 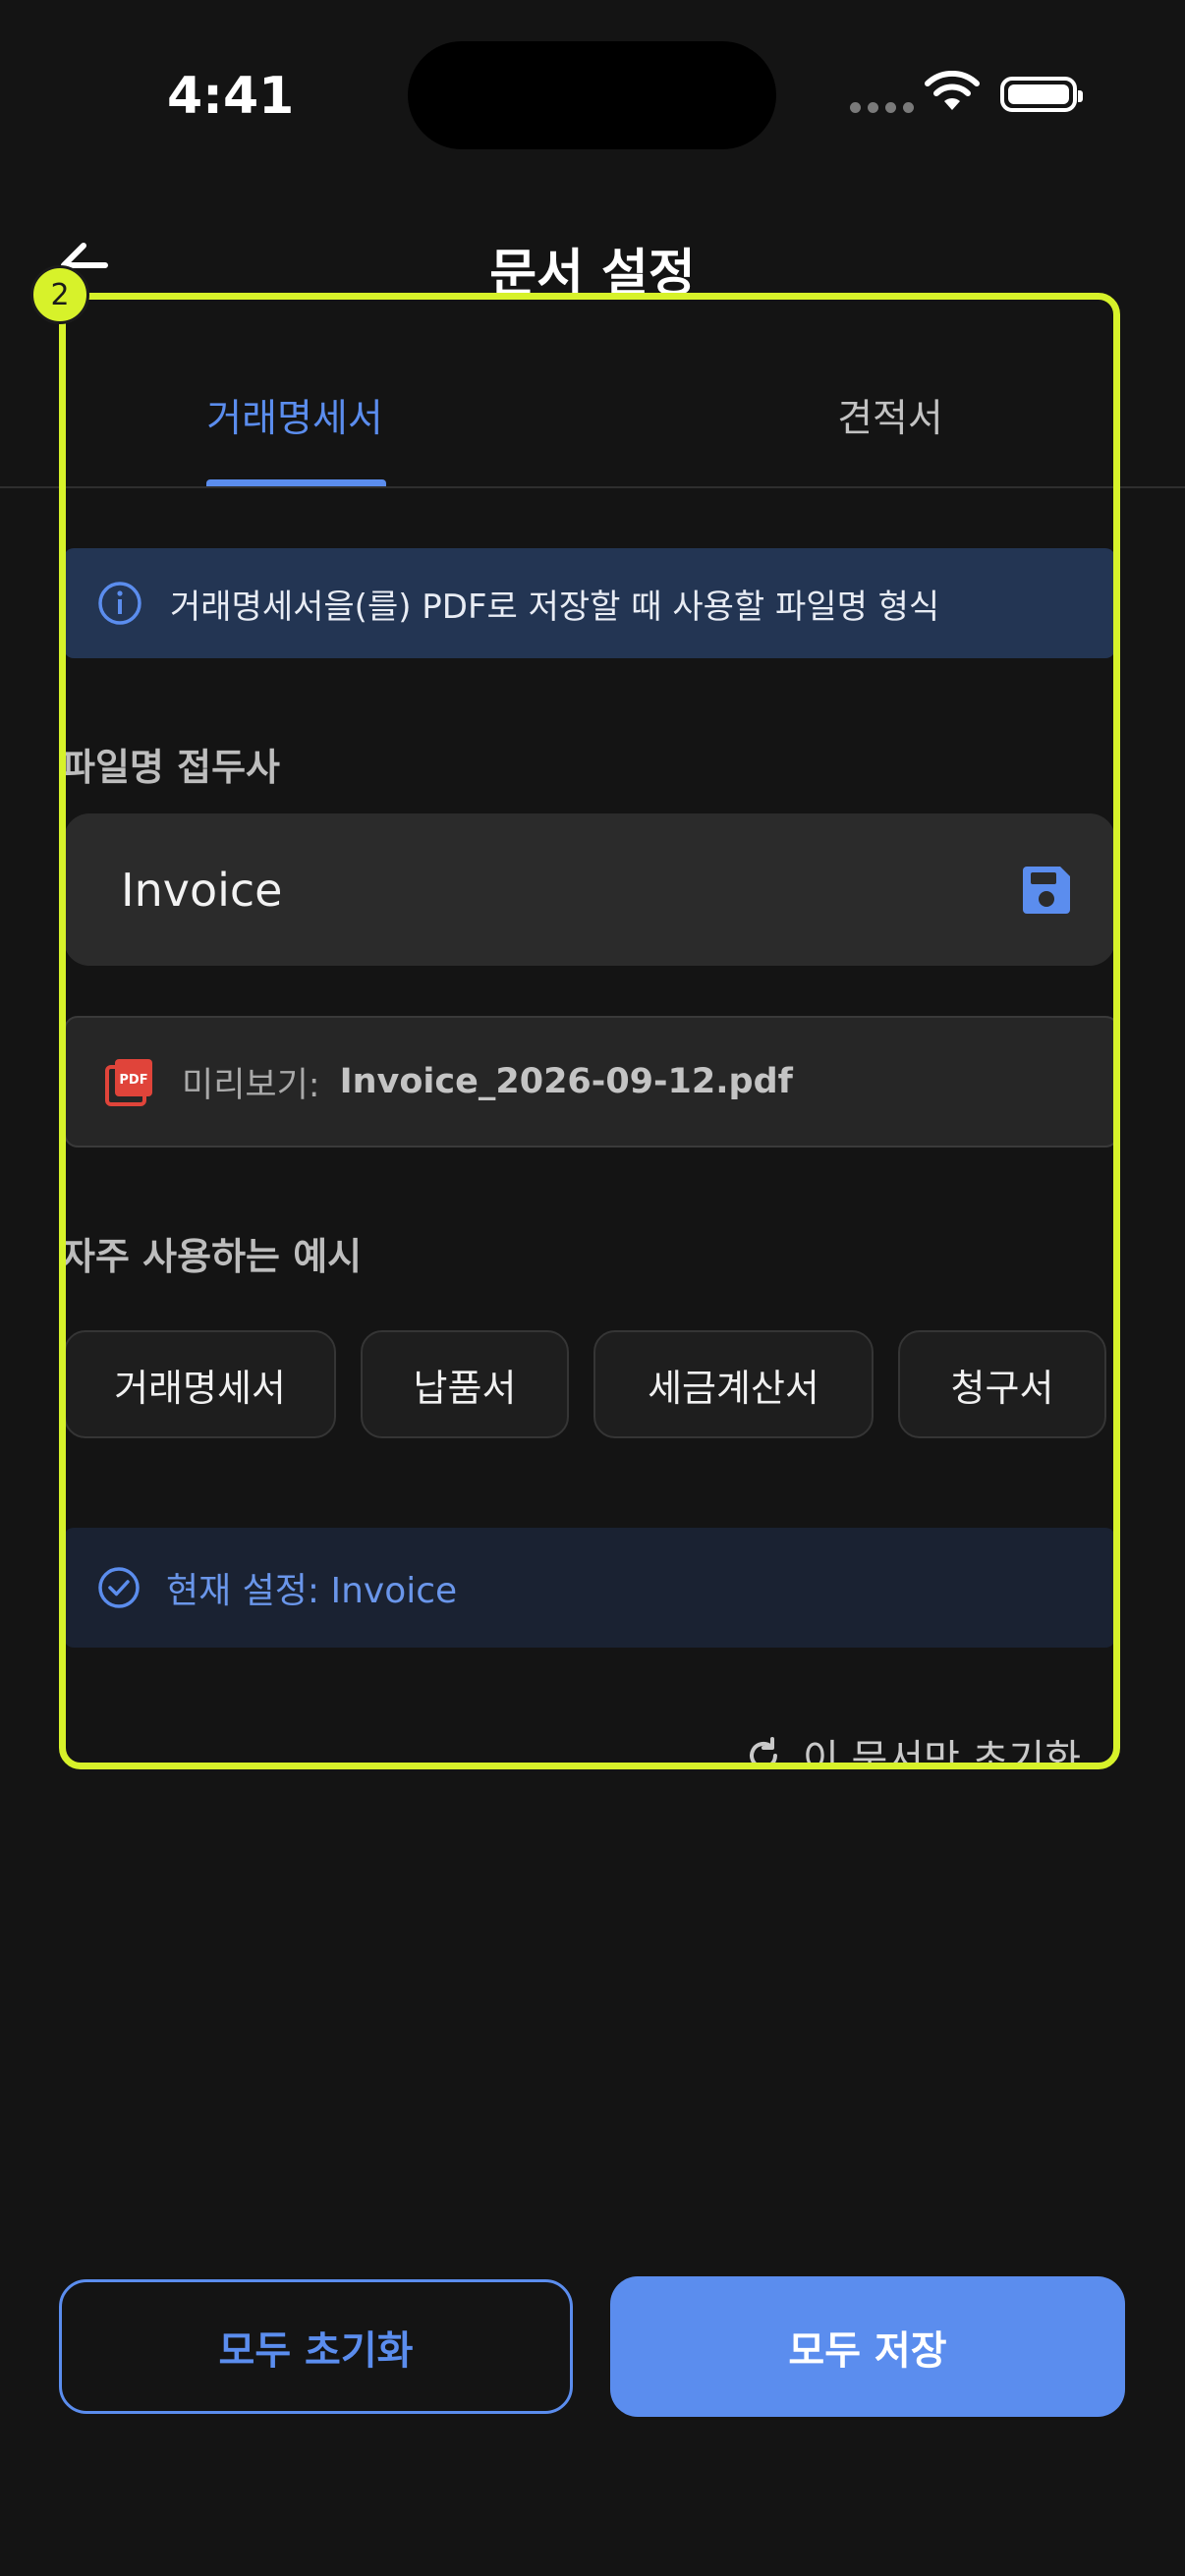 I want to click on preview-label: 미리보기:, so click(x=251, y=1085).